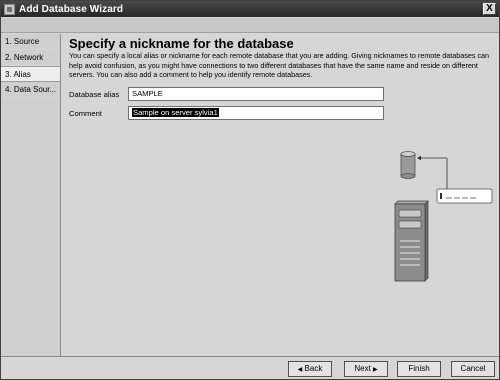 This screenshot has width=500, height=380. I want to click on close-button: X, so click(489, 9).